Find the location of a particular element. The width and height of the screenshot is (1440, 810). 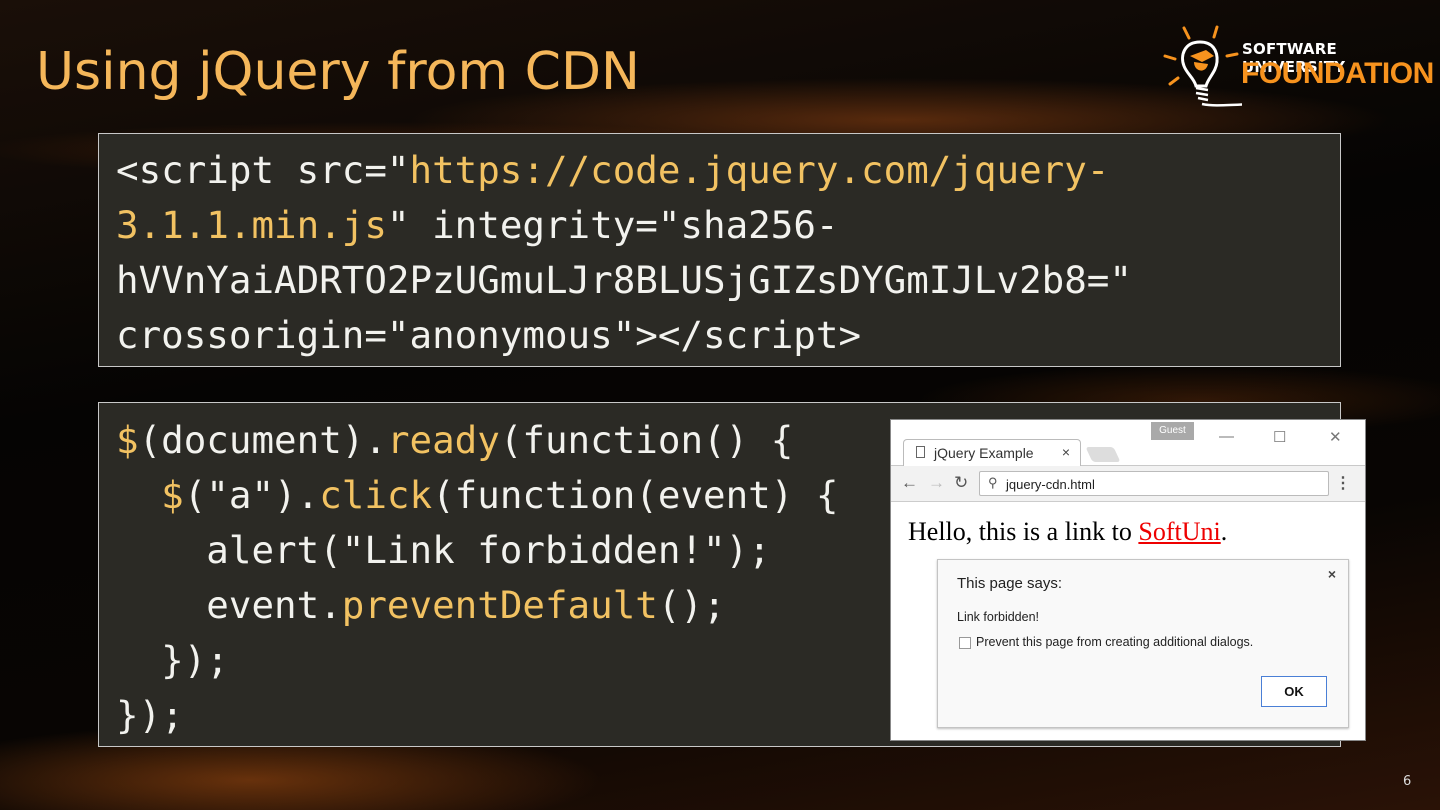

code-token: ("a"). is located at coordinates (251, 495).